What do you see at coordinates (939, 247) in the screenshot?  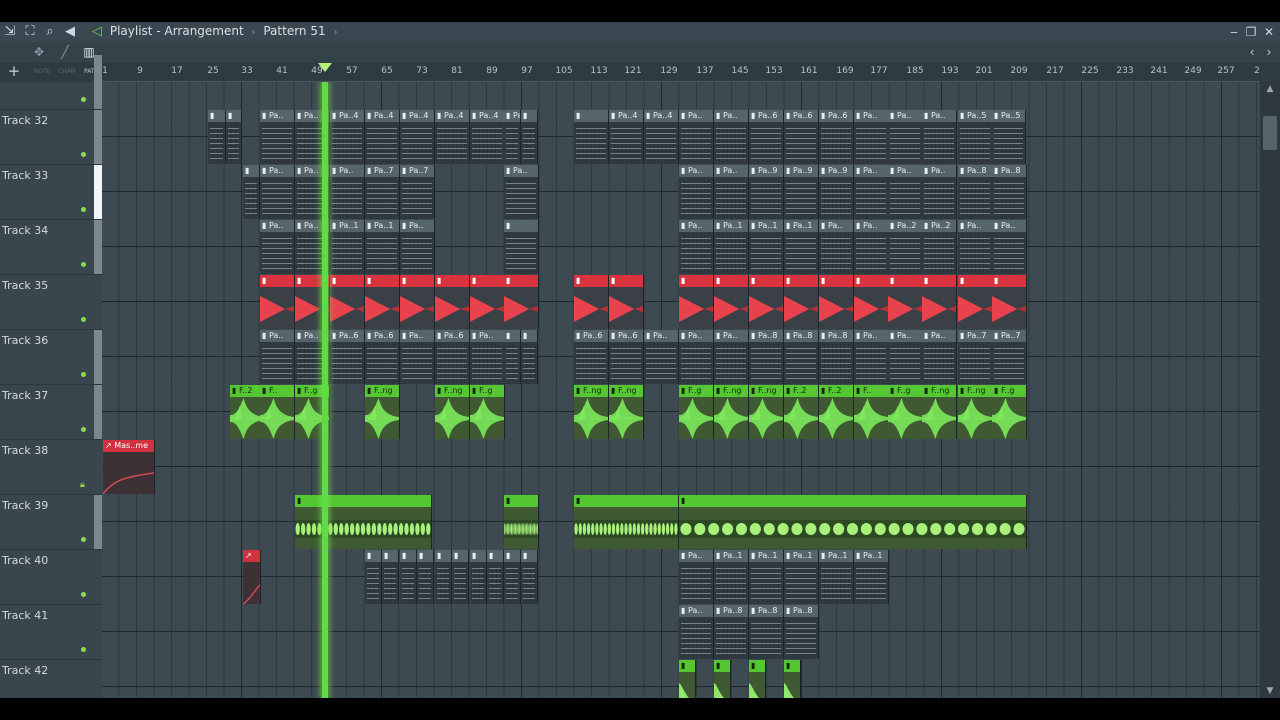 I see `pattern-clip: ▮ Pa..2` at bounding box center [939, 247].